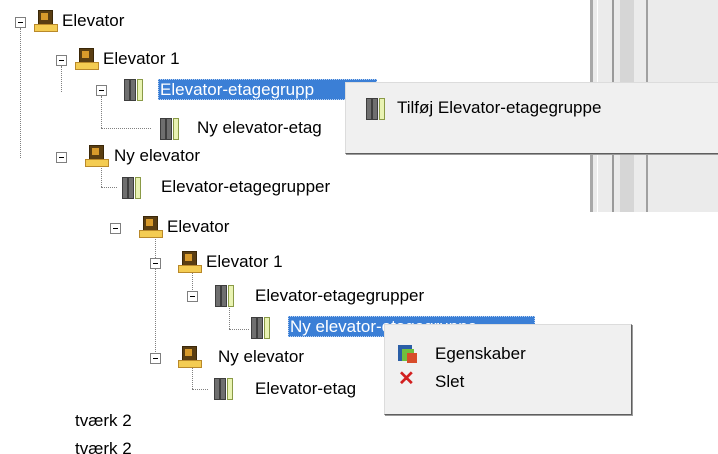 Image resolution: width=718 pixels, height=454 pixels. Describe the element at coordinates (408, 354) in the screenshot. I see `properties-icon` at that location.